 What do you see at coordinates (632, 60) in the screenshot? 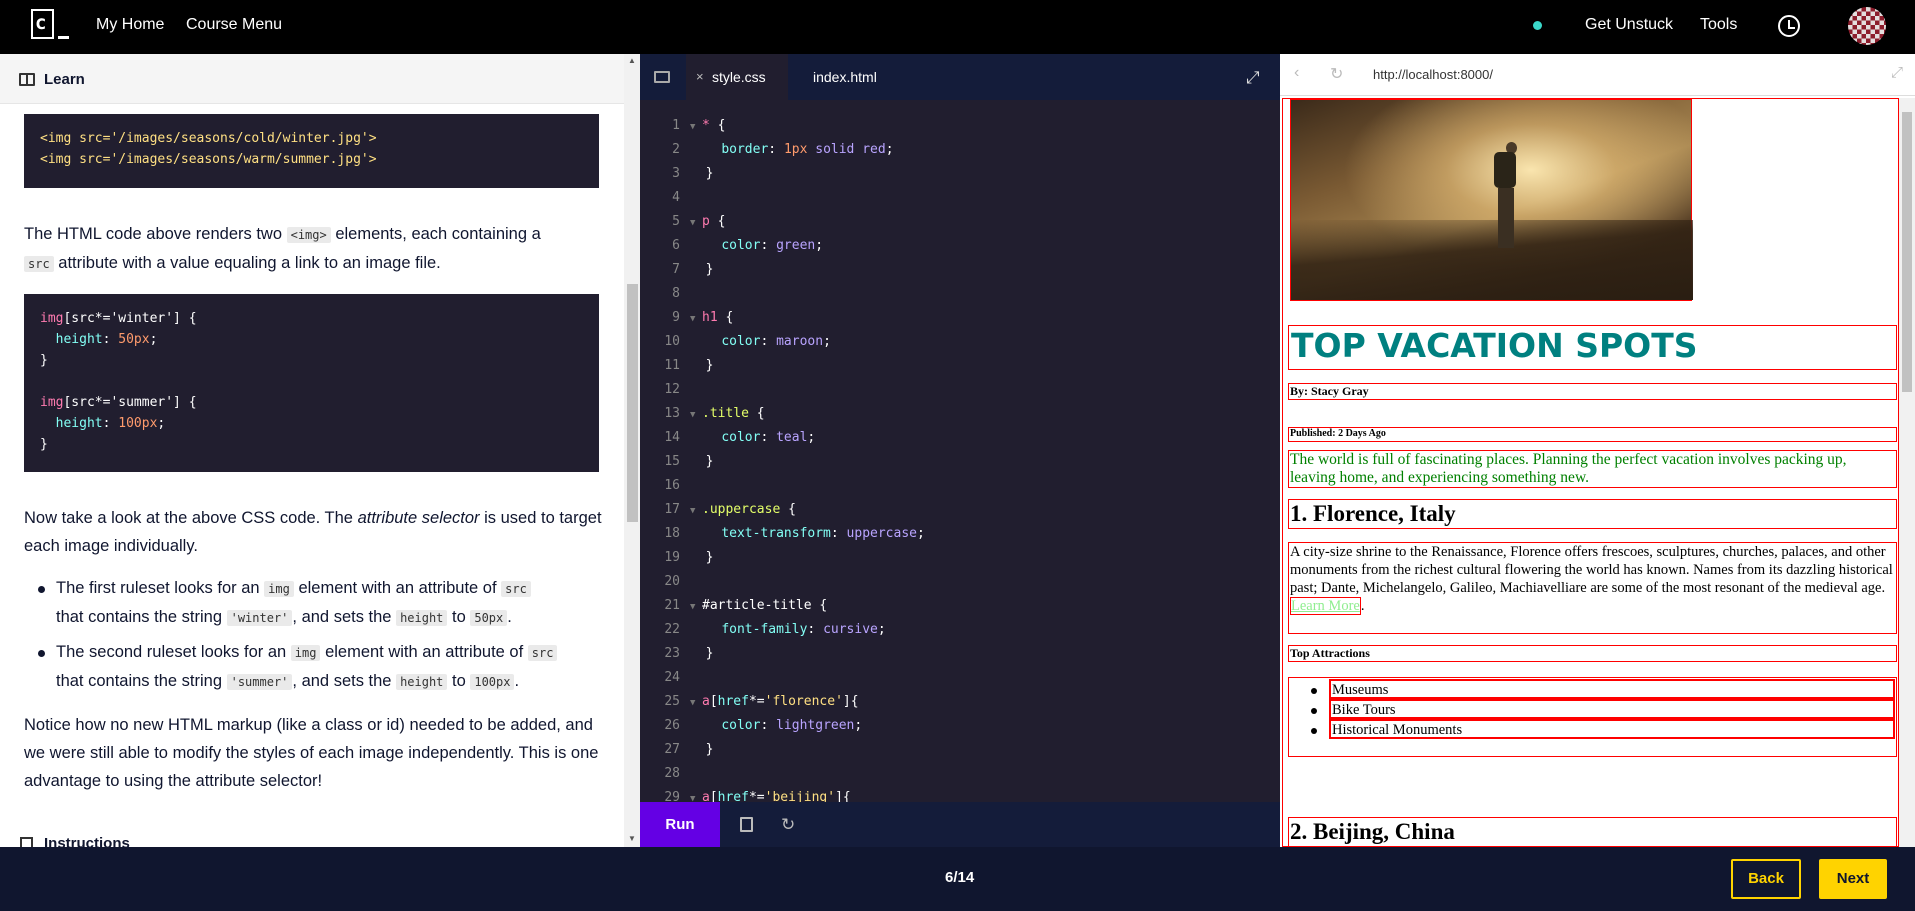
I see `scroll-up-icon: ▲` at bounding box center [632, 60].